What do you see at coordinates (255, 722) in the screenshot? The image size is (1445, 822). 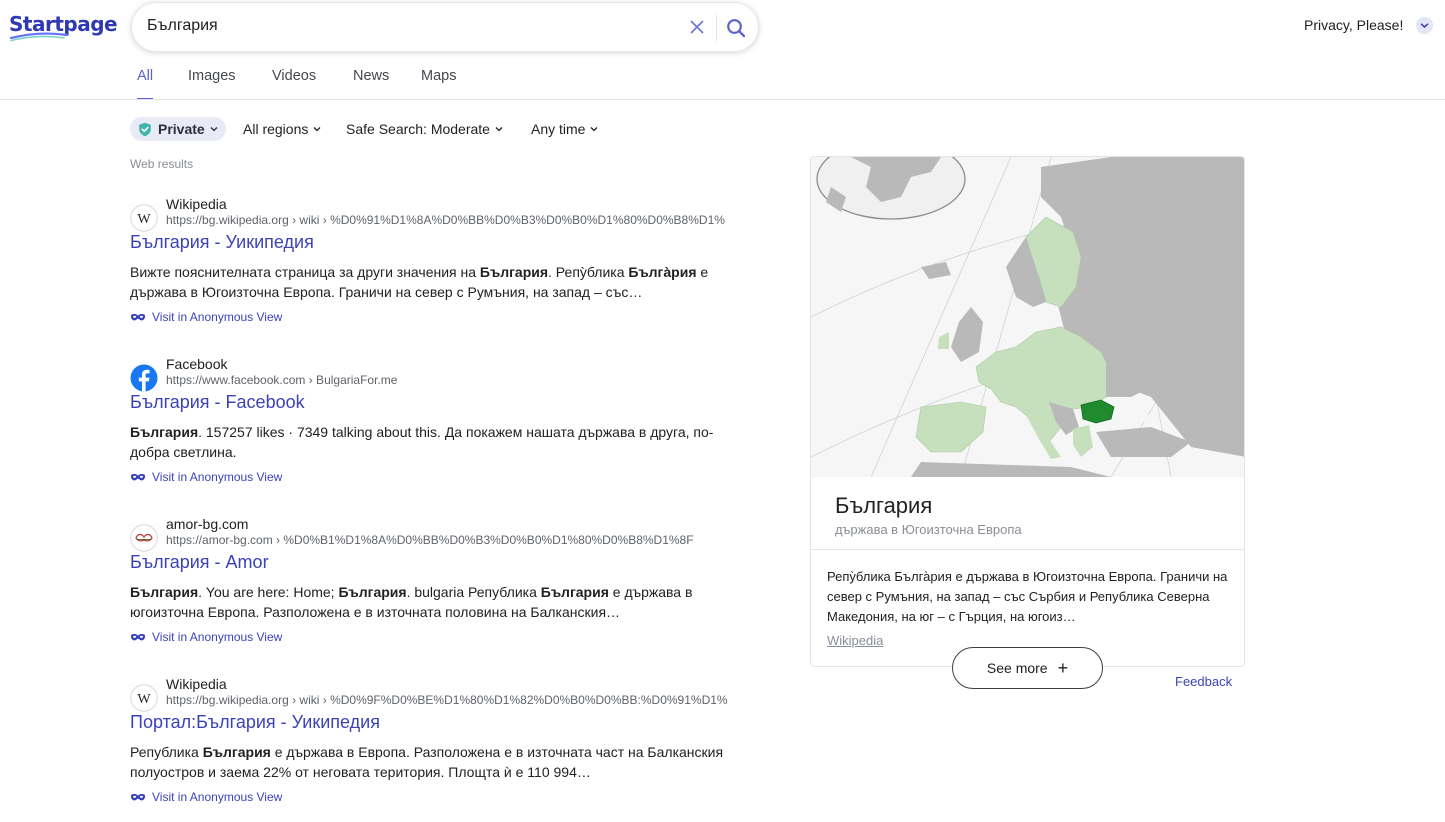 I see `result-title-link: Портал:България - Уикипедия` at bounding box center [255, 722].